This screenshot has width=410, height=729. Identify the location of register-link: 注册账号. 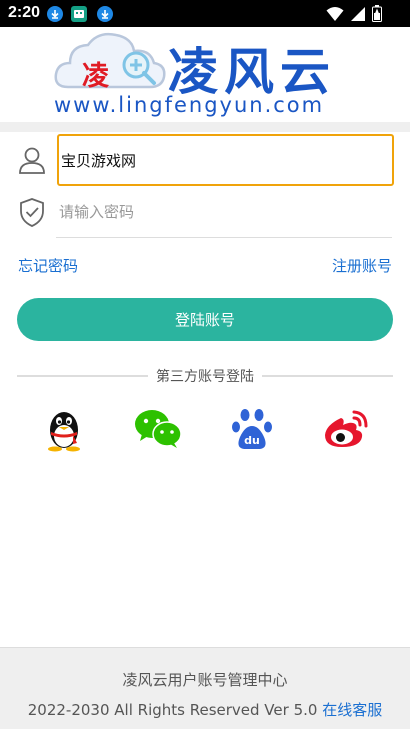
(362, 265).